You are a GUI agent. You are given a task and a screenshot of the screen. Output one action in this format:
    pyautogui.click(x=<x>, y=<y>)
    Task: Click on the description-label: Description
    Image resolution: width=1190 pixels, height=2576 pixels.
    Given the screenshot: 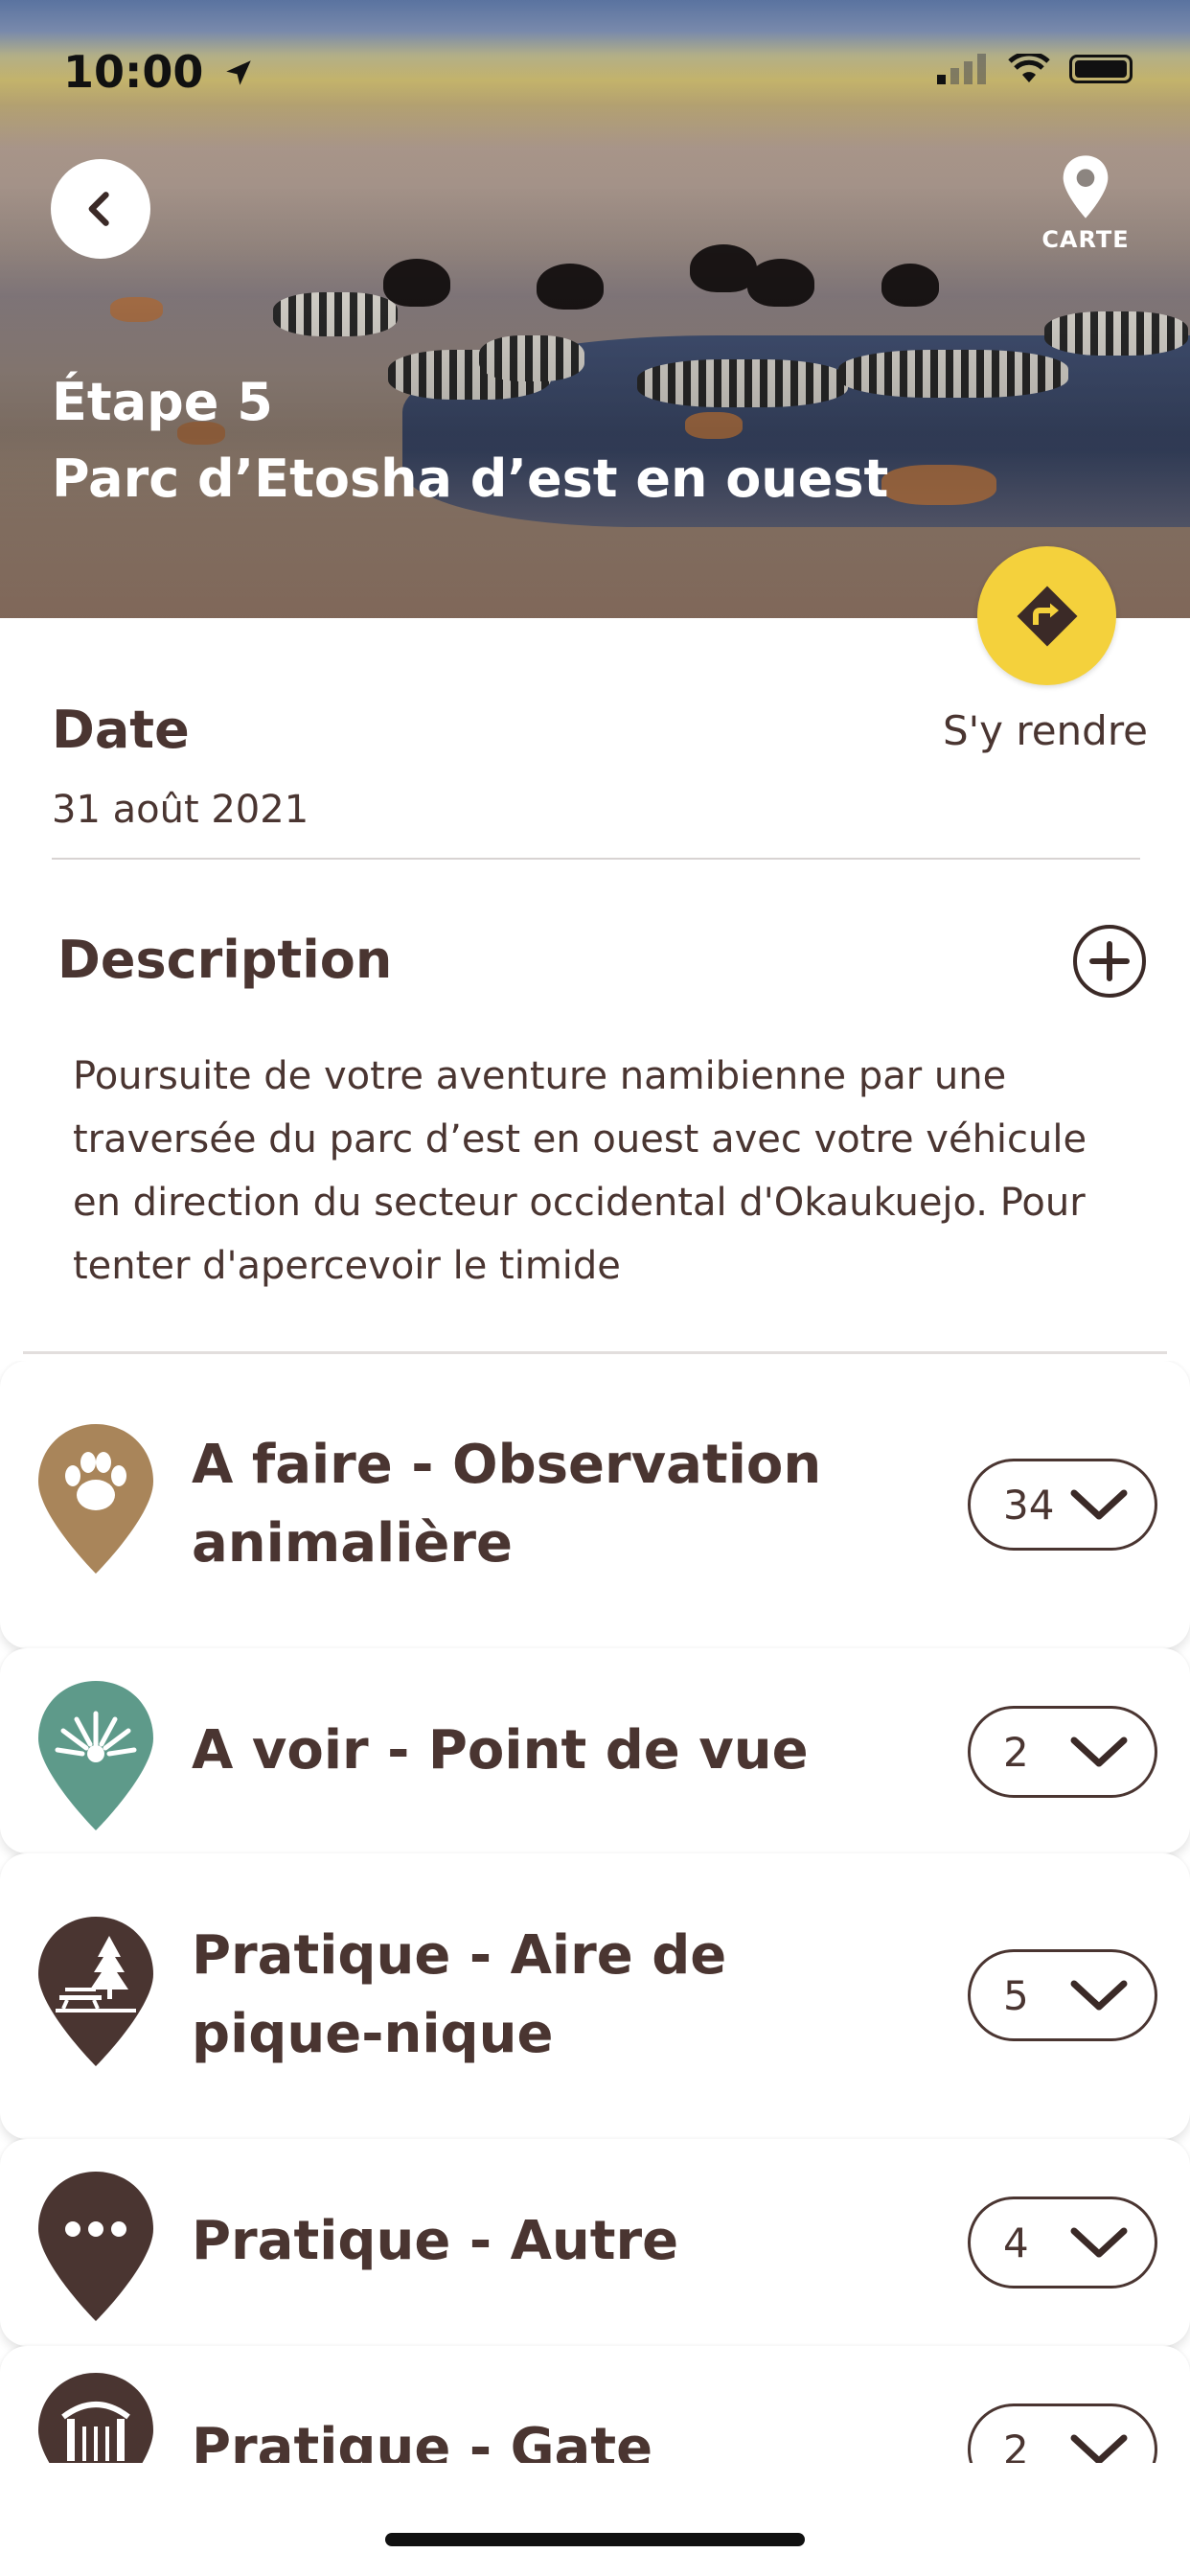 What is the action you would take?
    pyautogui.click(x=225, y=960)
    